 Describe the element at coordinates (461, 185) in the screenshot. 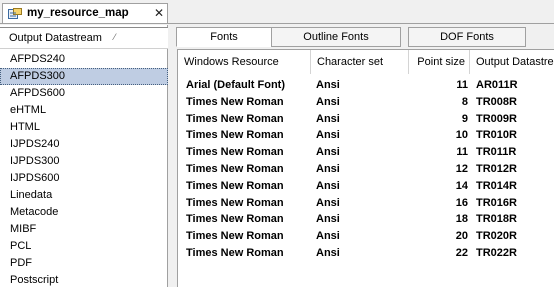

I see `cell-point-size: 14` at that location.